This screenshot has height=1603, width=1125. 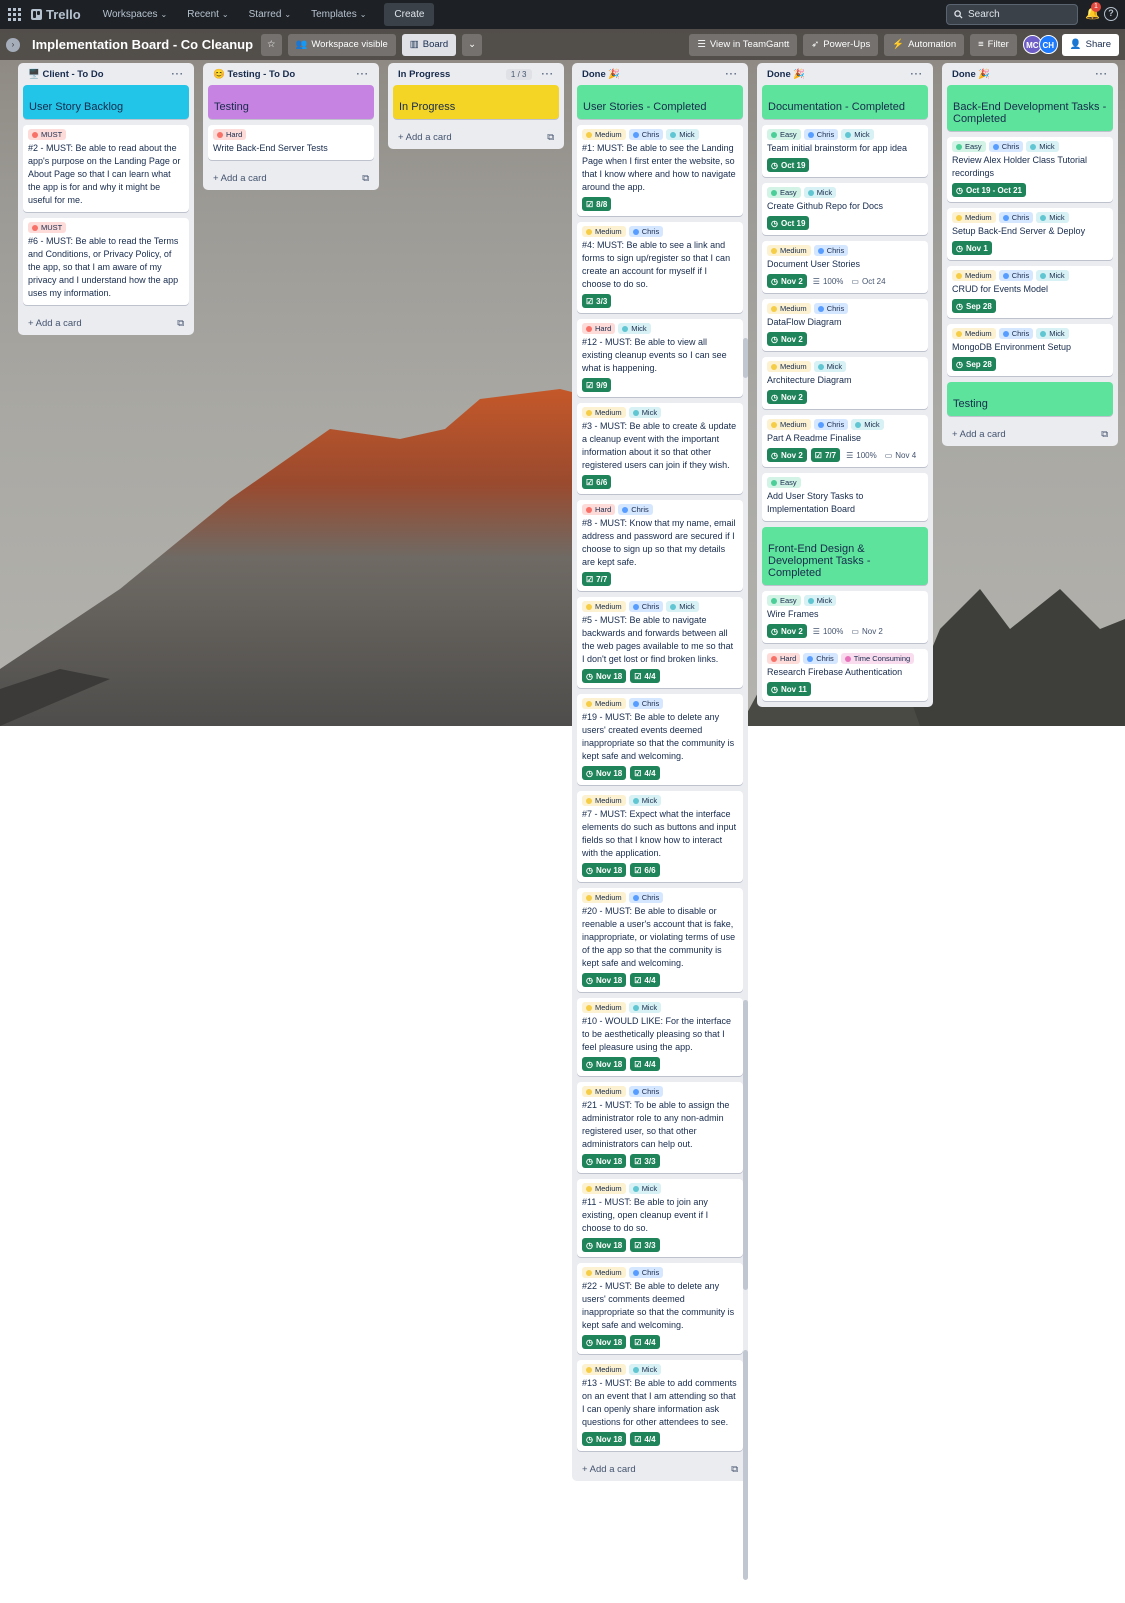 What do you see at coordinates (1111, 14) in the screenshot?
I see `help-icon: ?` at bounding box center [1111, 14].